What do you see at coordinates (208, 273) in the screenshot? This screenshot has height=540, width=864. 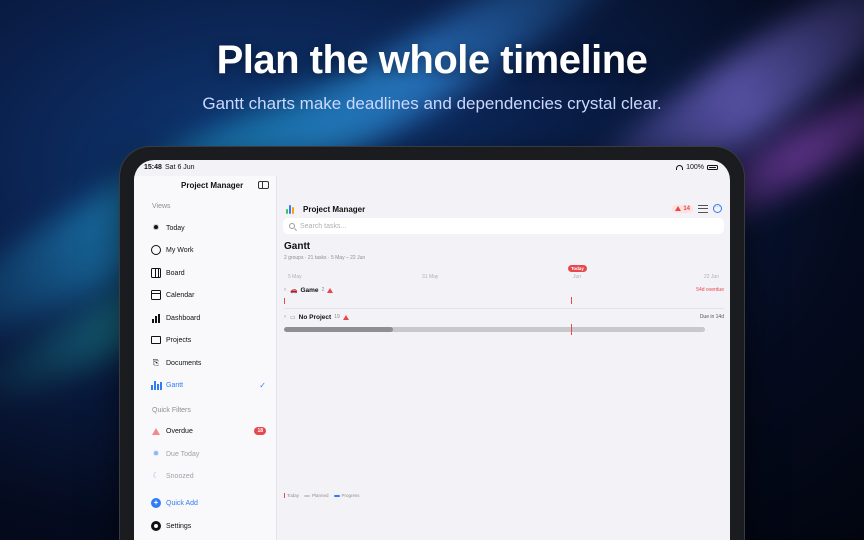 I see `sidebar-item-board: Board` at bounding box center [208, 273].